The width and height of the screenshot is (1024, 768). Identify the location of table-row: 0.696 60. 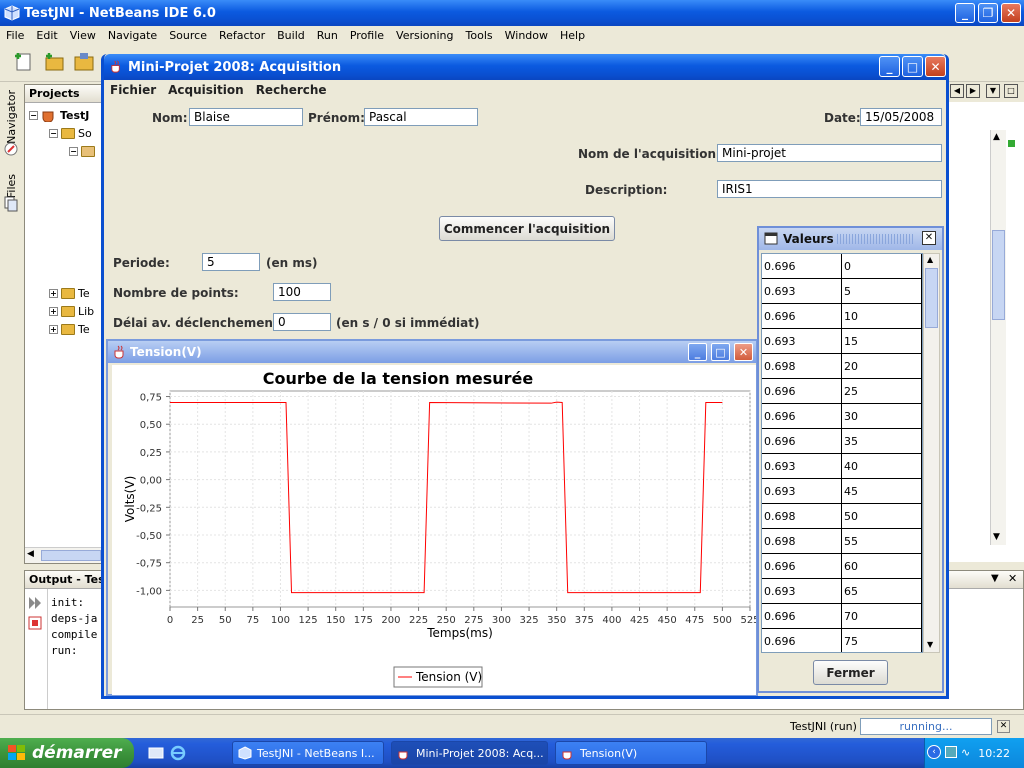
(842, 566).